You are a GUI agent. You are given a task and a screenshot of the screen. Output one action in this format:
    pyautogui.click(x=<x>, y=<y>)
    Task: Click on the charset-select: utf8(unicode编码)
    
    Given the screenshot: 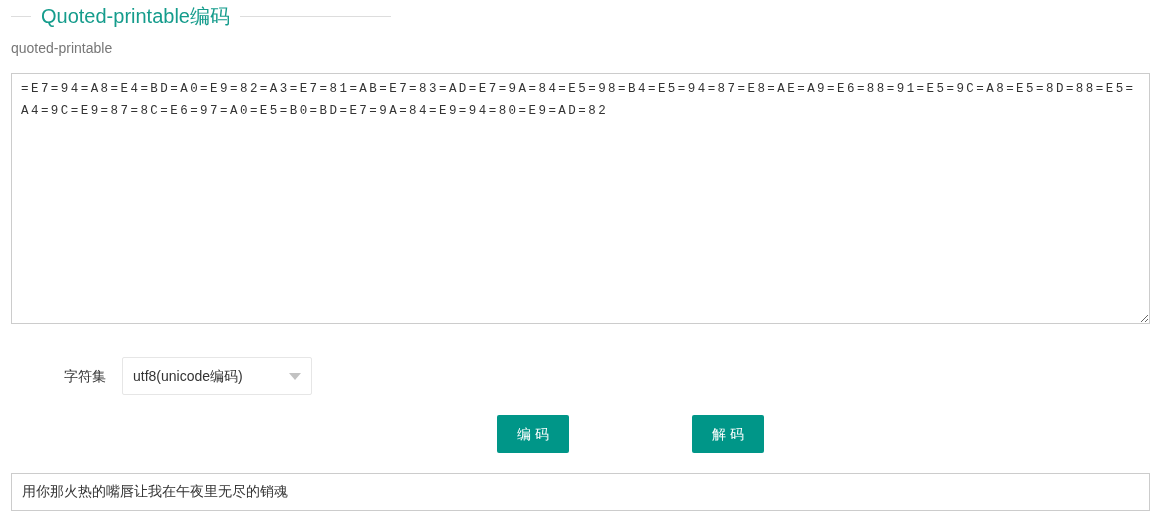 What is the action you would take?
    pyautogui.click(x=217, y=376)
    